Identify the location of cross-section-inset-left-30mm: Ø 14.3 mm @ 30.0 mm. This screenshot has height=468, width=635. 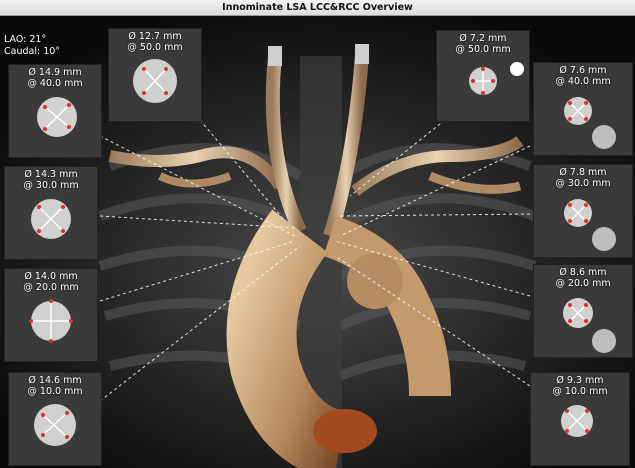
(51, 213).